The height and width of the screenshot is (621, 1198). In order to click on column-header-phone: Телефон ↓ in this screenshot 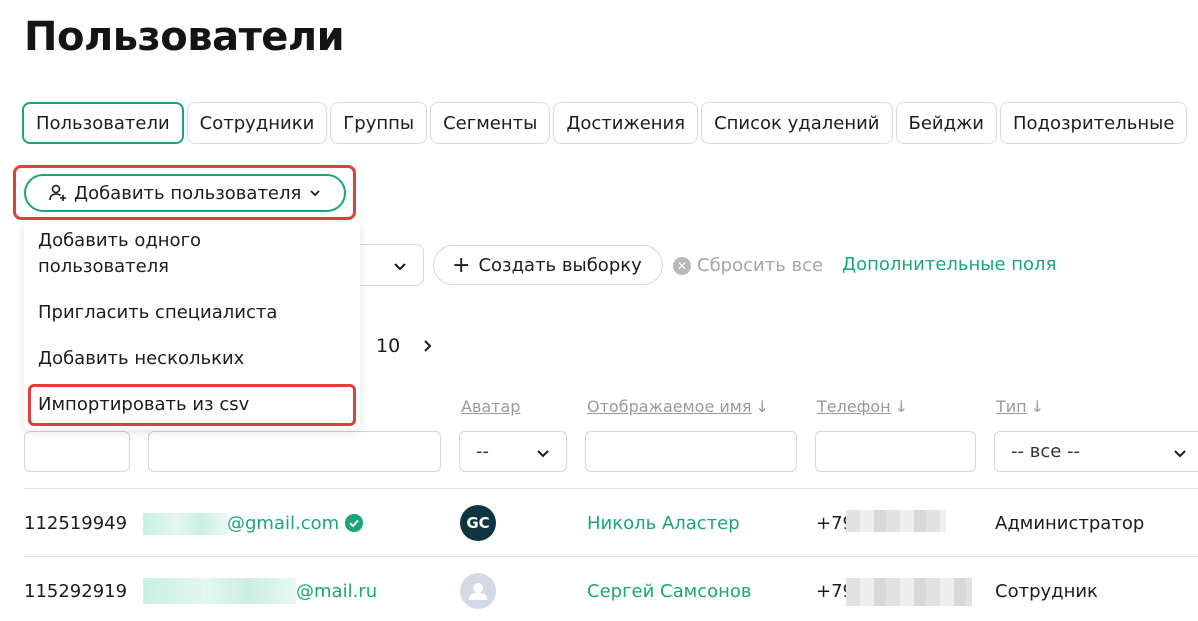, I will do `click(862, 406)`.